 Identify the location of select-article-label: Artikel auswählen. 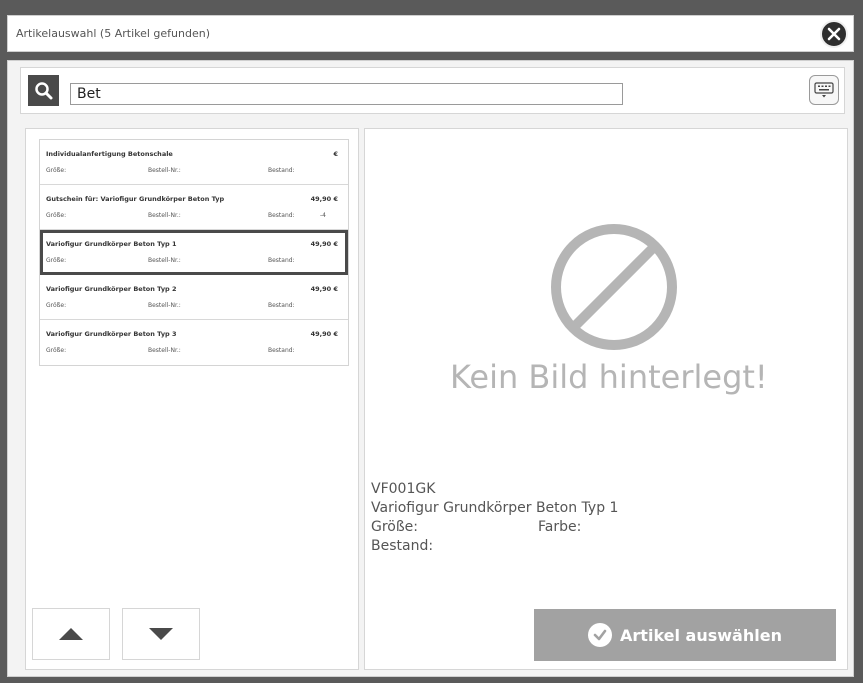
(701, 635).